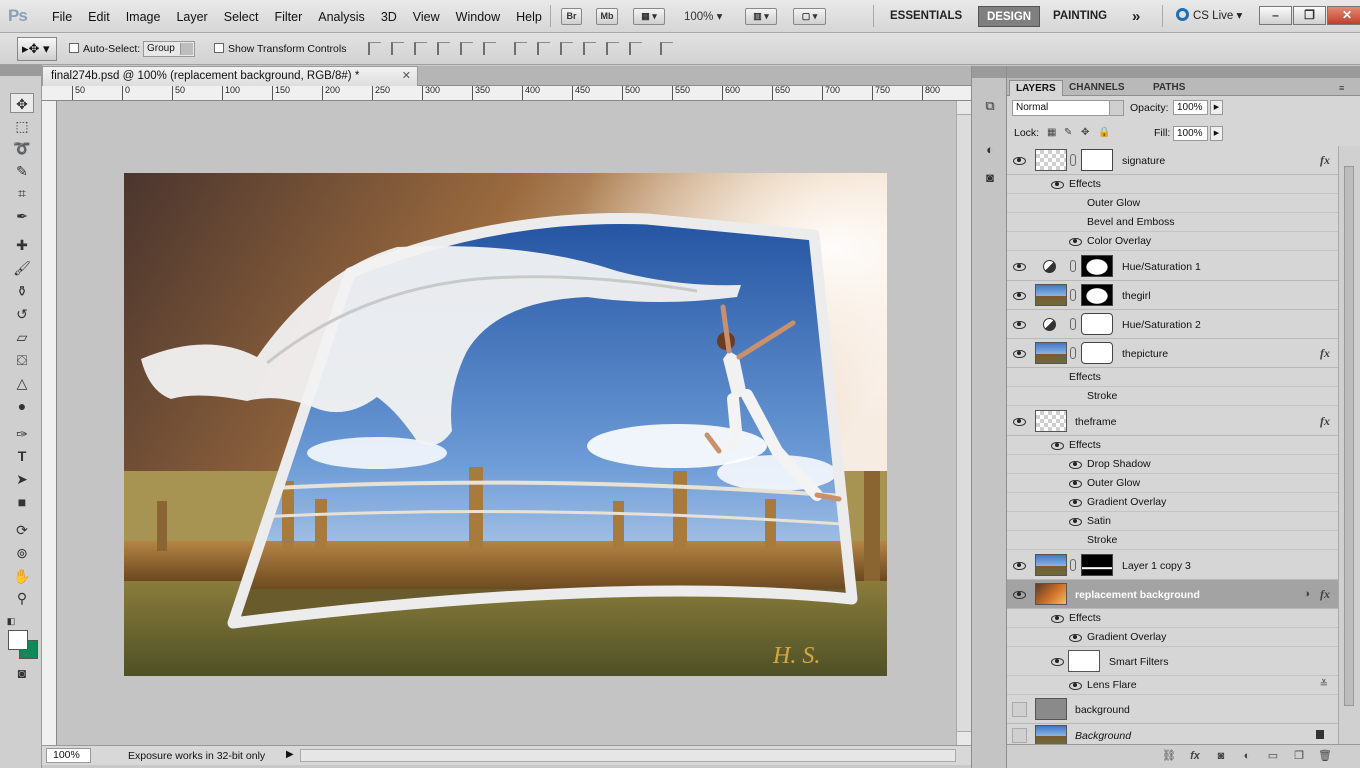  Describe the element at coordinates (22, 553) in the screenshot. I see `3d-orbit-tool-icon: ⊚` at that location.